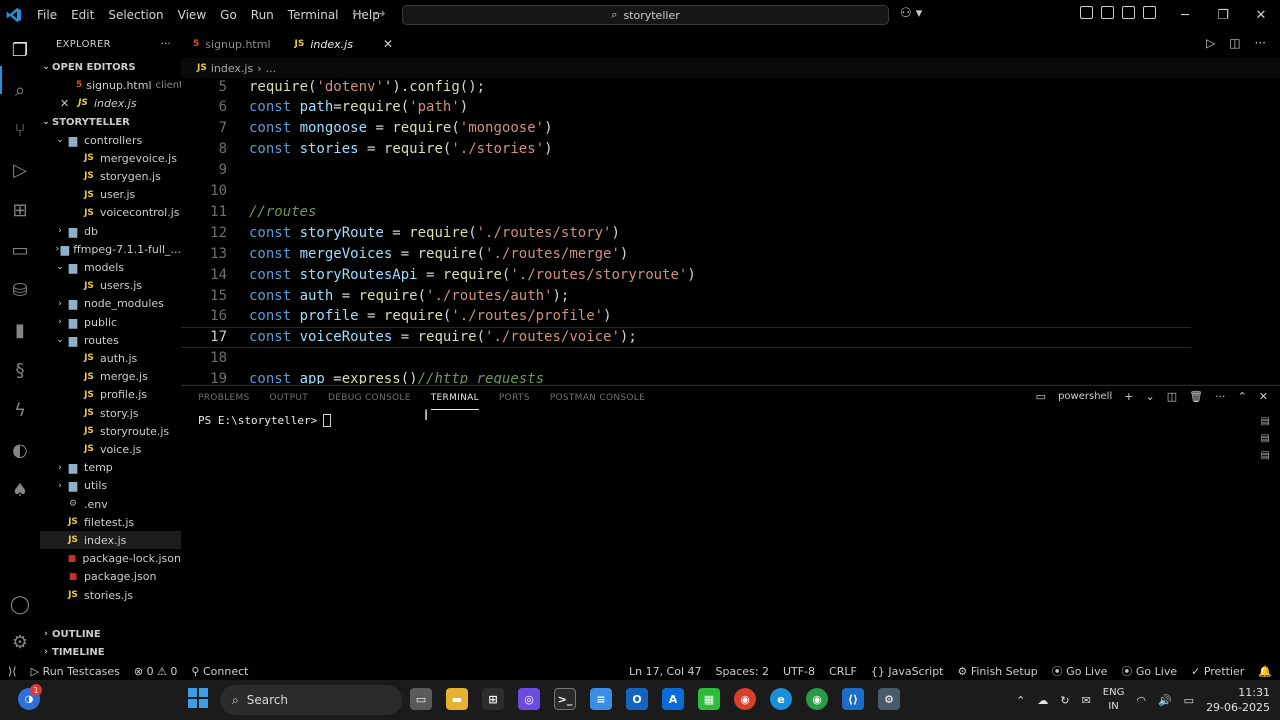 This screenshot has width=1280, height=720. Describe the element at coordinates (110, 85) in the screenshot. I see `open-editor-item: 5 signup.html client` at that location.